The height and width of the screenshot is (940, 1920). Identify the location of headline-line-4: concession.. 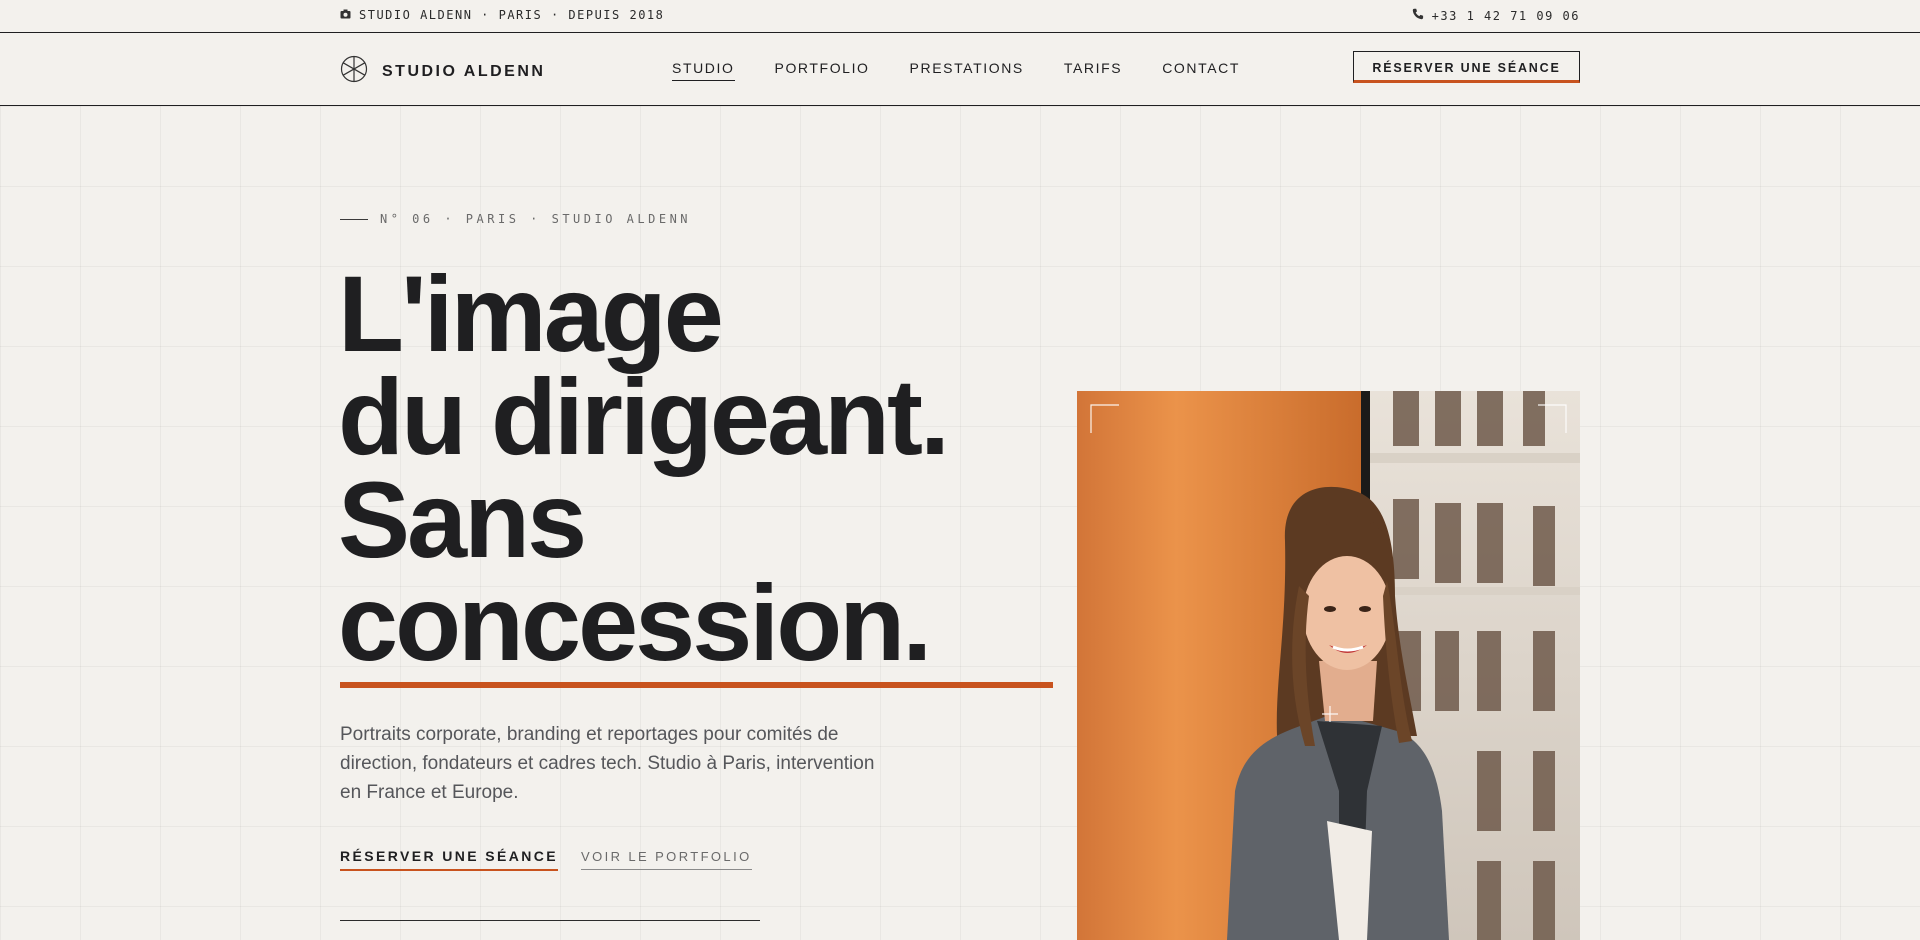
(635, 622).